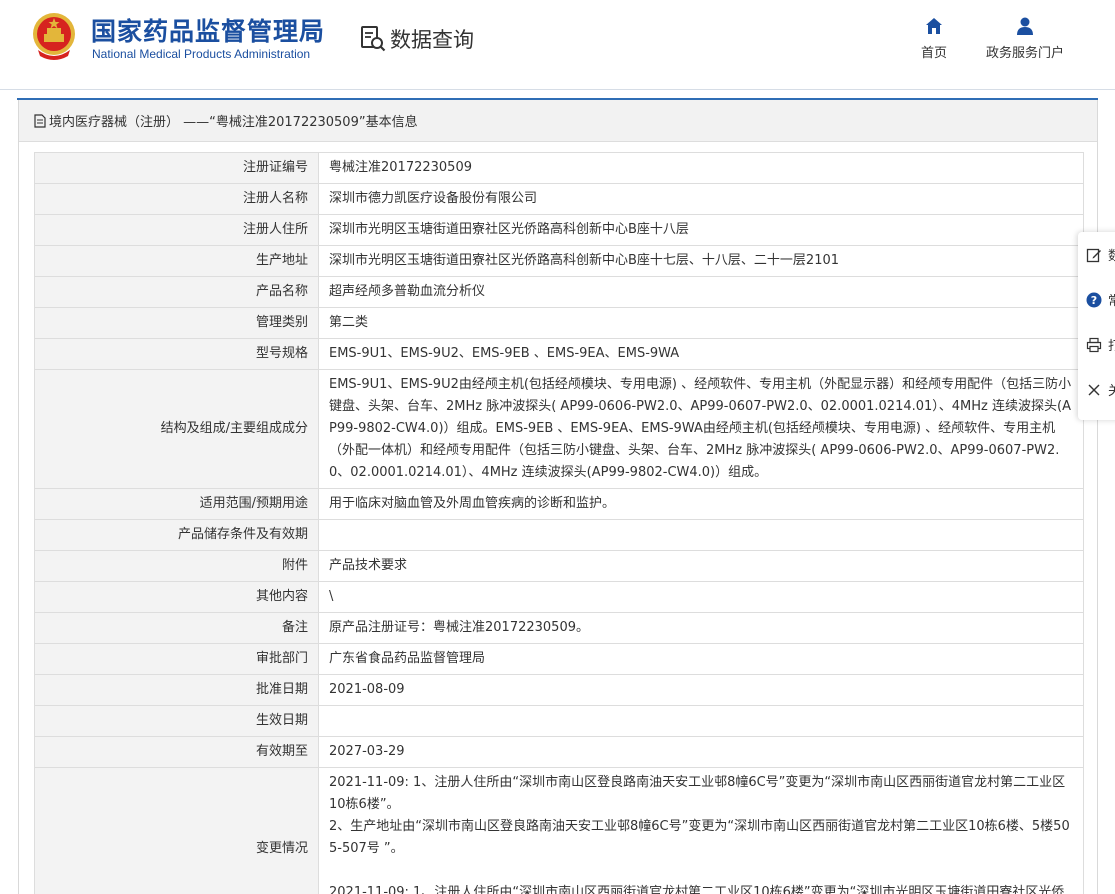 The image size is (1115, 894). Describe the element at coordinates (1111, 346) in the screenshot. I see `float-item-label: 打` at that location.